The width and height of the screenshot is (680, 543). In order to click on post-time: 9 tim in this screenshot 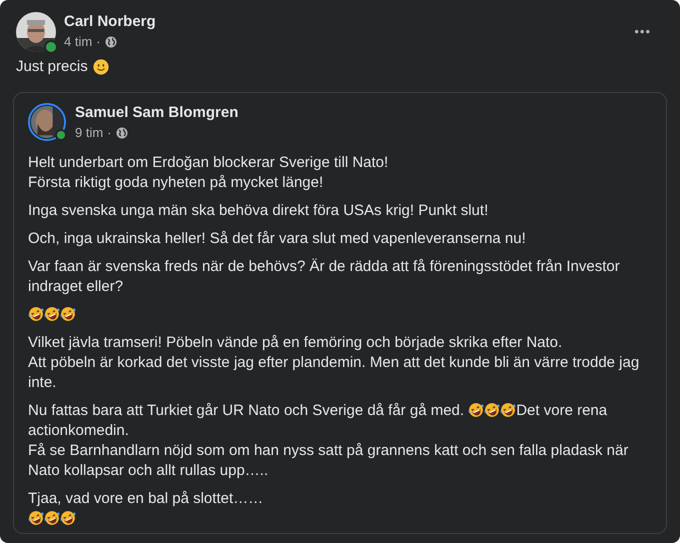, I will do `click(89, 132)`.